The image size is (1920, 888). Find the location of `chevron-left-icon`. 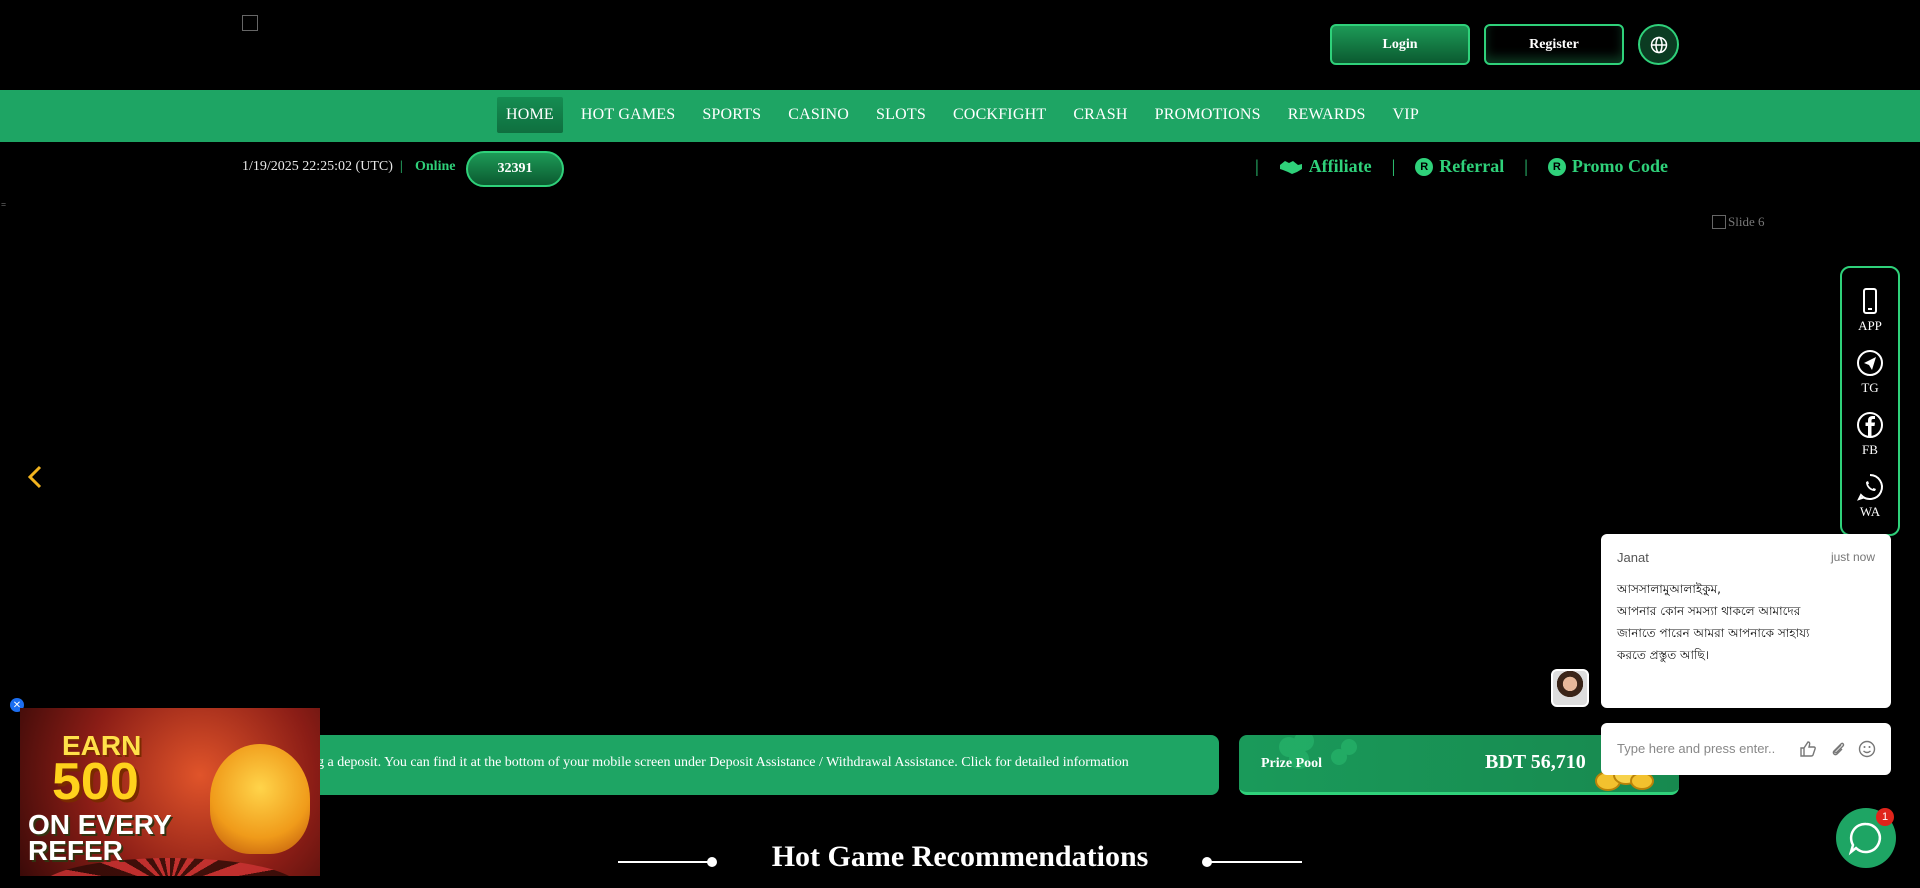

chevron-left-icon is located at coordinates (34, 477).